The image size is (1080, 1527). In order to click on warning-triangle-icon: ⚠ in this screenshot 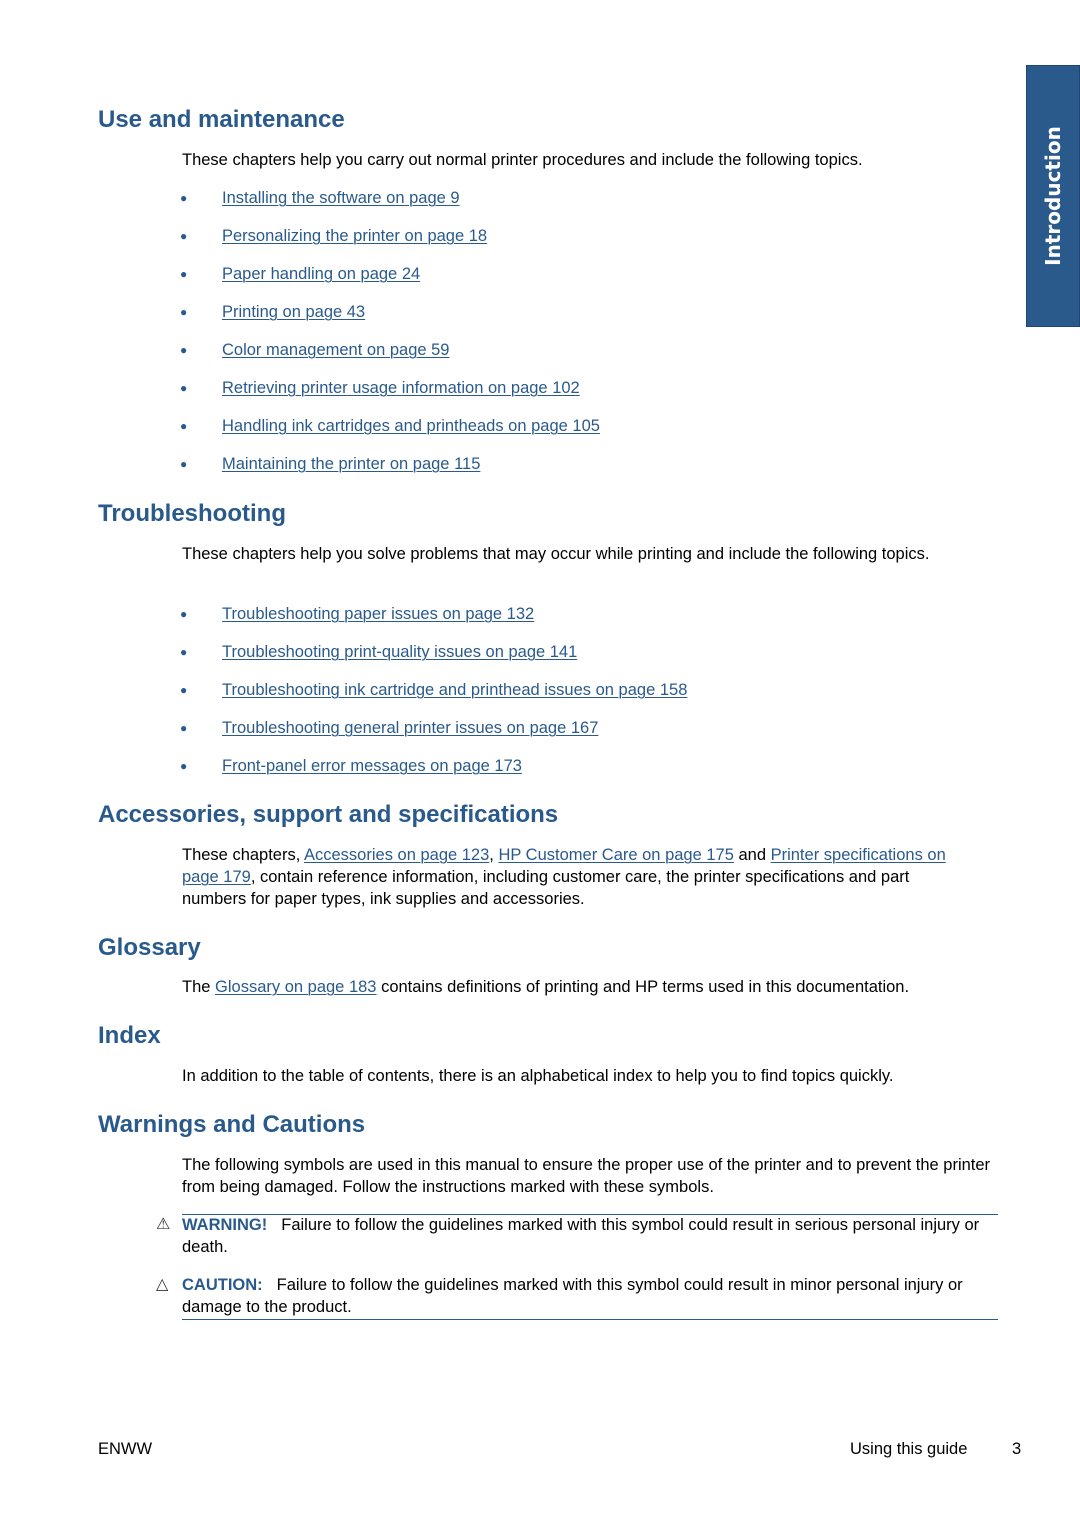, I will do `click(163, 1224)`.